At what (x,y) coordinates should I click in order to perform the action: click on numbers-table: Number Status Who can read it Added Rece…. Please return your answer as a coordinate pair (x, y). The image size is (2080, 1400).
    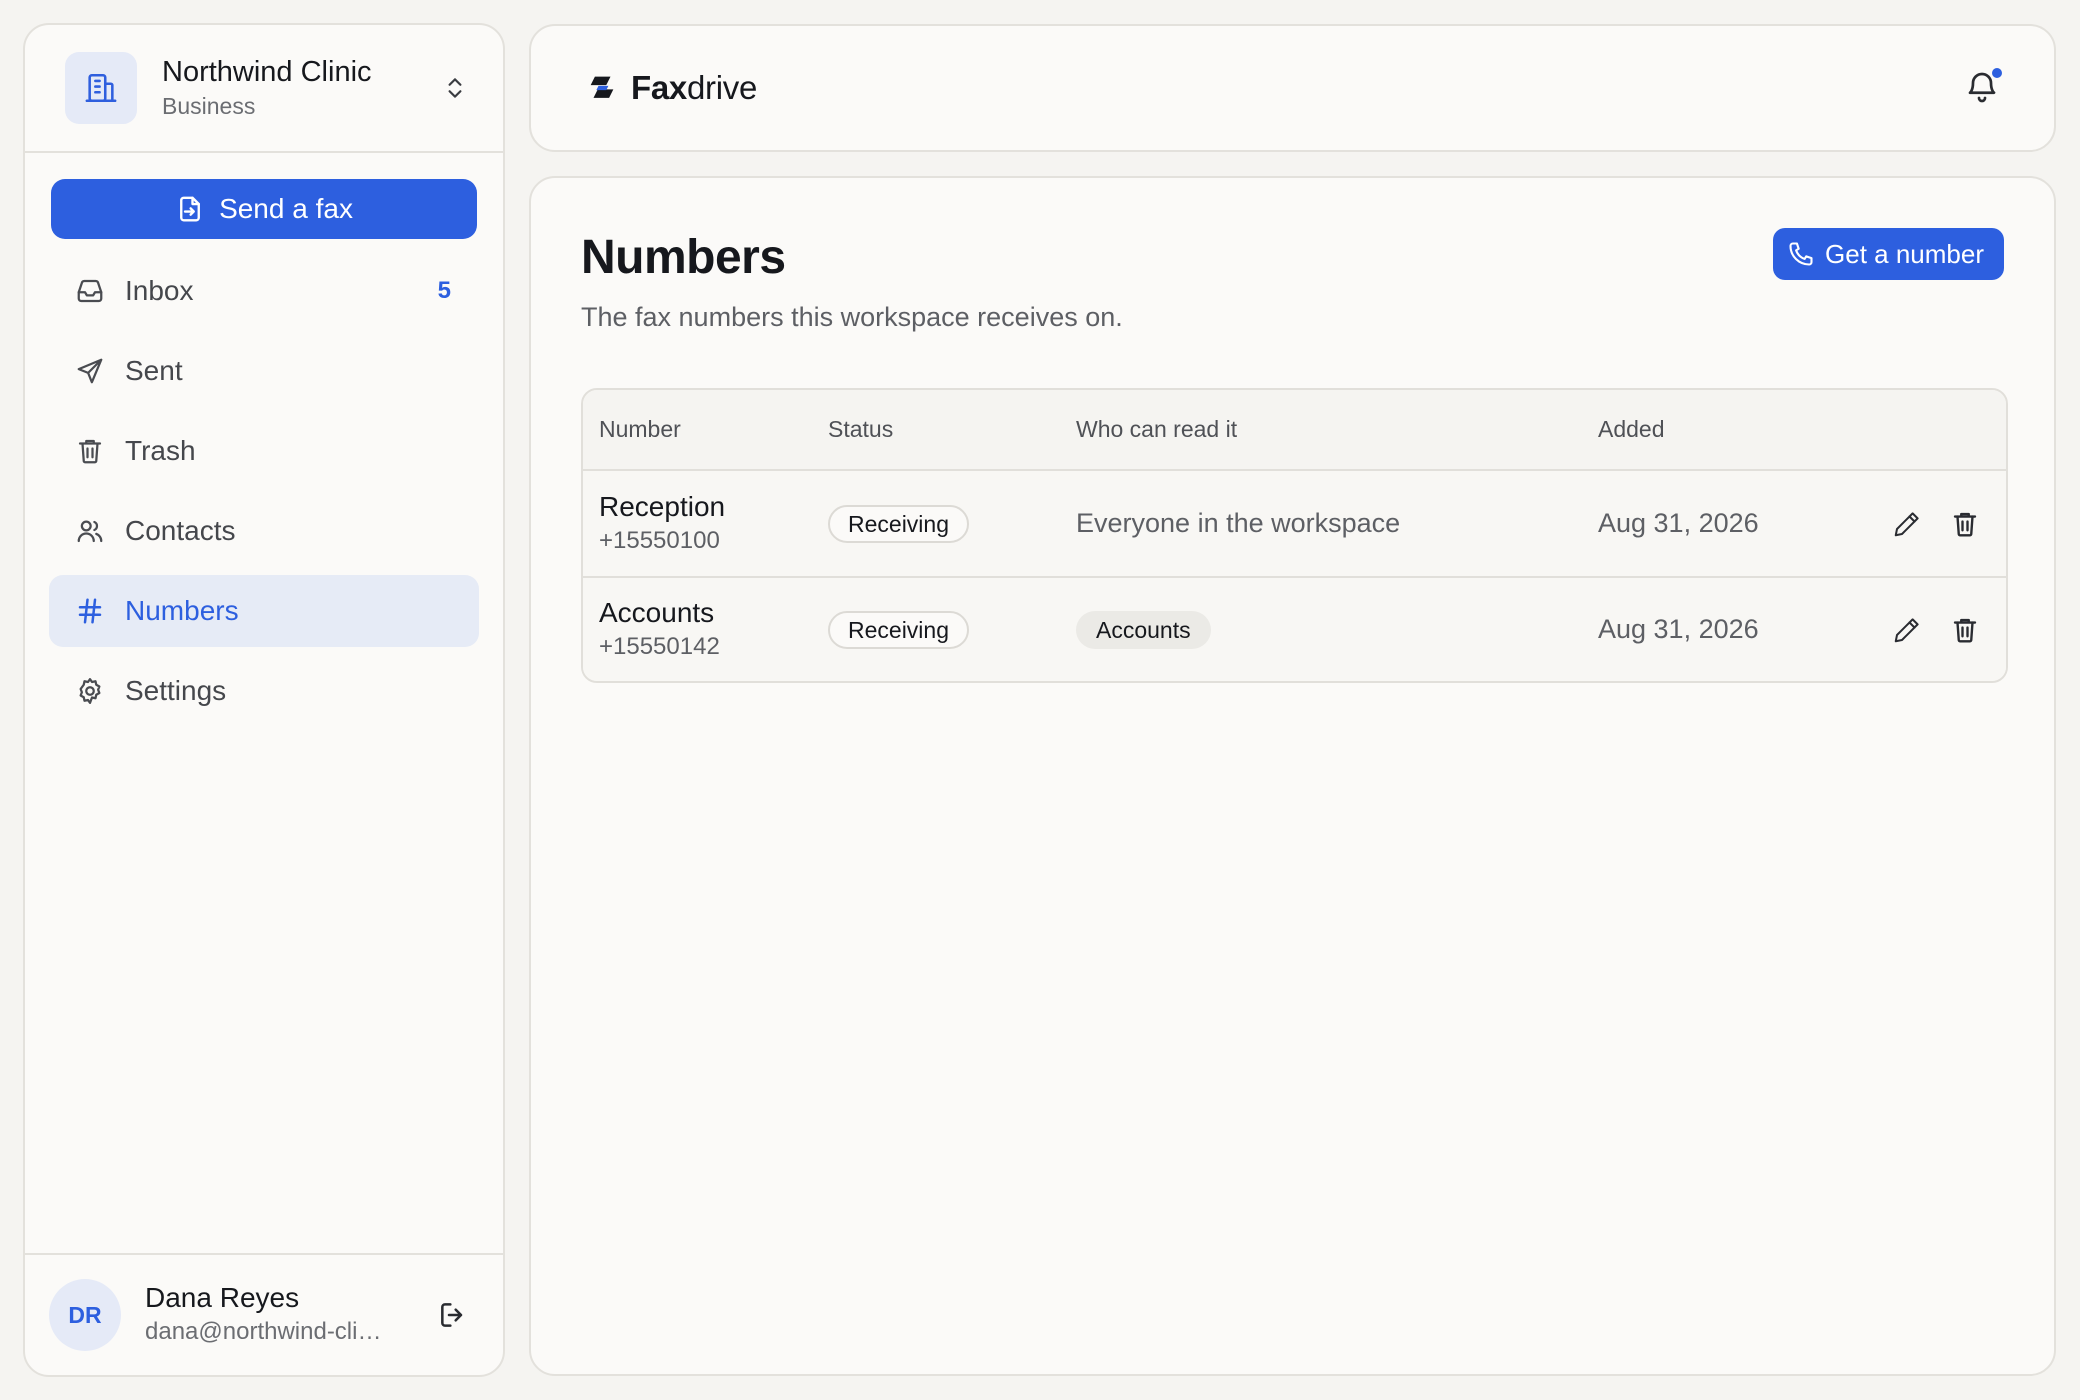
    Looking at the image, I should click on (1294, 535).